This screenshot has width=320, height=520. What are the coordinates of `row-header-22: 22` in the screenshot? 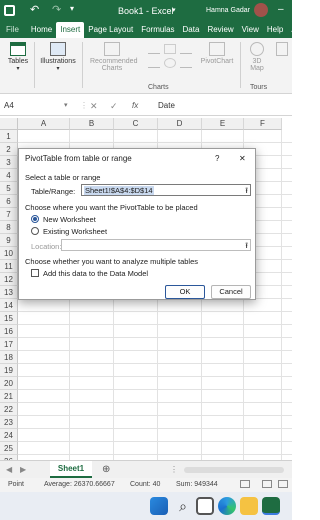 It's located at (9, 409).